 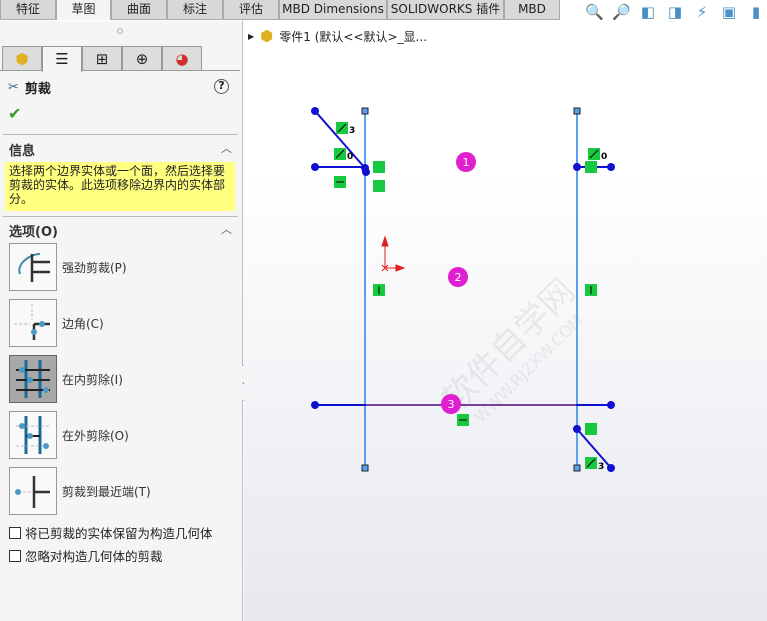 I want to click on trim-to-closest-button, so click(x=33, y=491).